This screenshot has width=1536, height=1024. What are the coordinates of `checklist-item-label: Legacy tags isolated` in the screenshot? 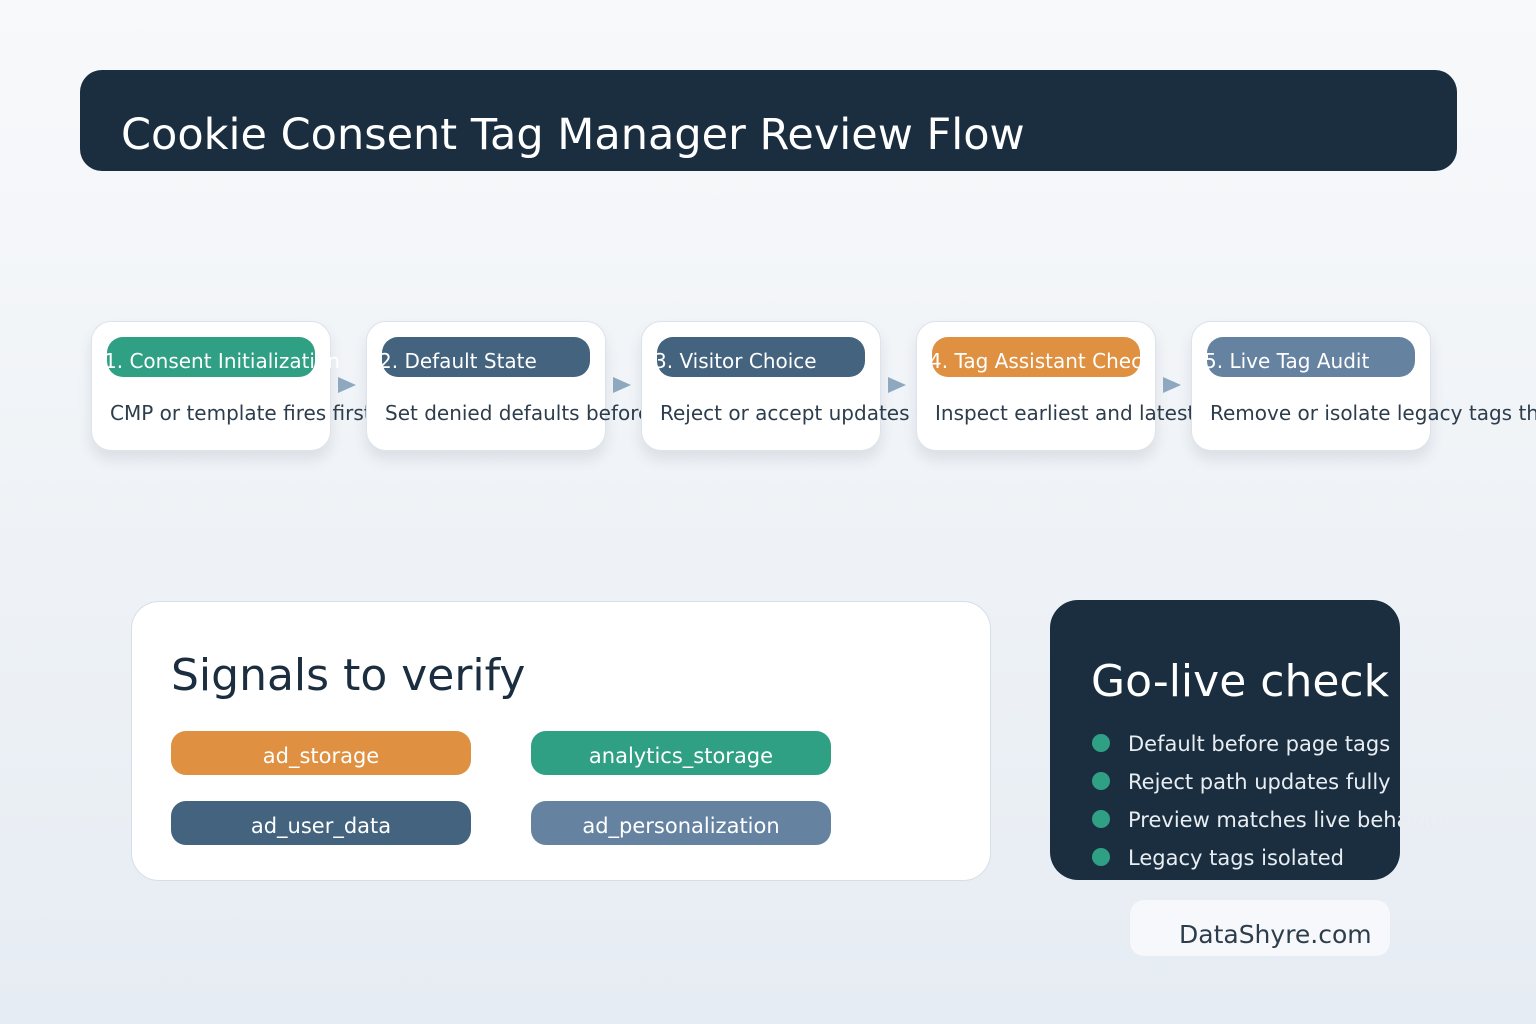 It's located at (1236, 858).